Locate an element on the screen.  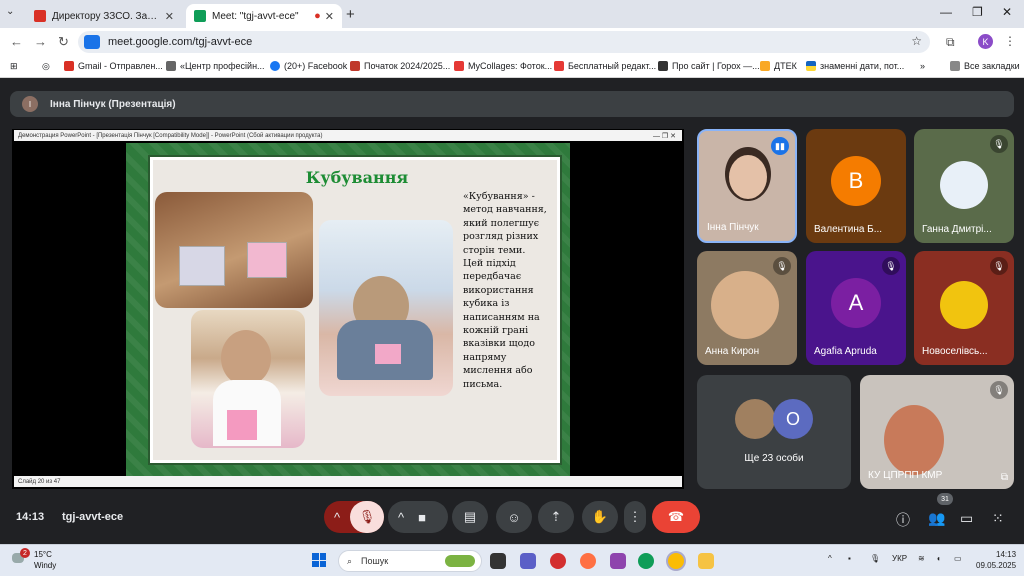
forward-icon: → is located at coordinates (40, 41).